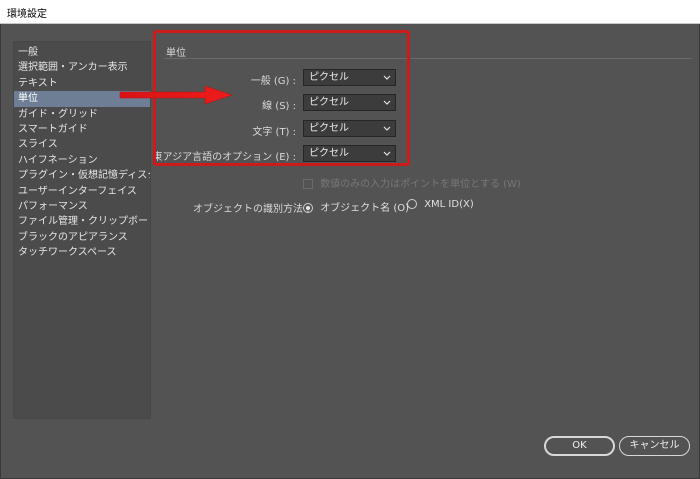  Describe the element at coordinates (82, 237) in the screenshot. I see `sidebar-item-black-appearance: ブラックのアピアランス` at that location.